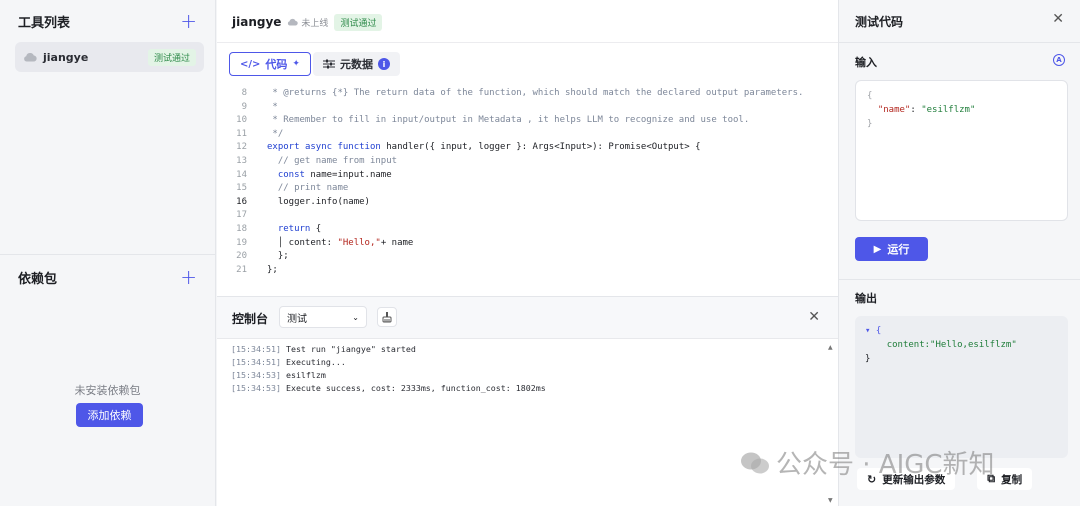 This screenshot has height=506, width=1080. What do you see at coordinates (44, 23) in the screenshot?
I see `tool-list-title: 工具列表` at bounding box center [44, 23].